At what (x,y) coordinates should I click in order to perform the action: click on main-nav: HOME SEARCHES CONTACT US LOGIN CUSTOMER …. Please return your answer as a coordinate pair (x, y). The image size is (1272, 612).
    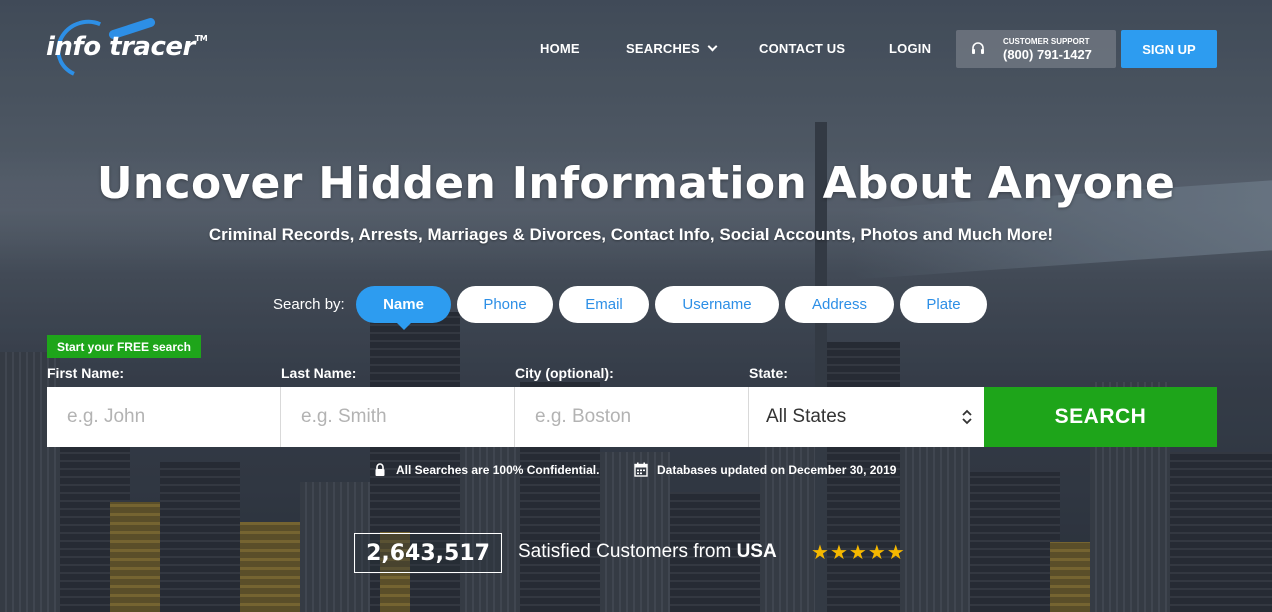
    Looking at the image, I should click on (636, 49).